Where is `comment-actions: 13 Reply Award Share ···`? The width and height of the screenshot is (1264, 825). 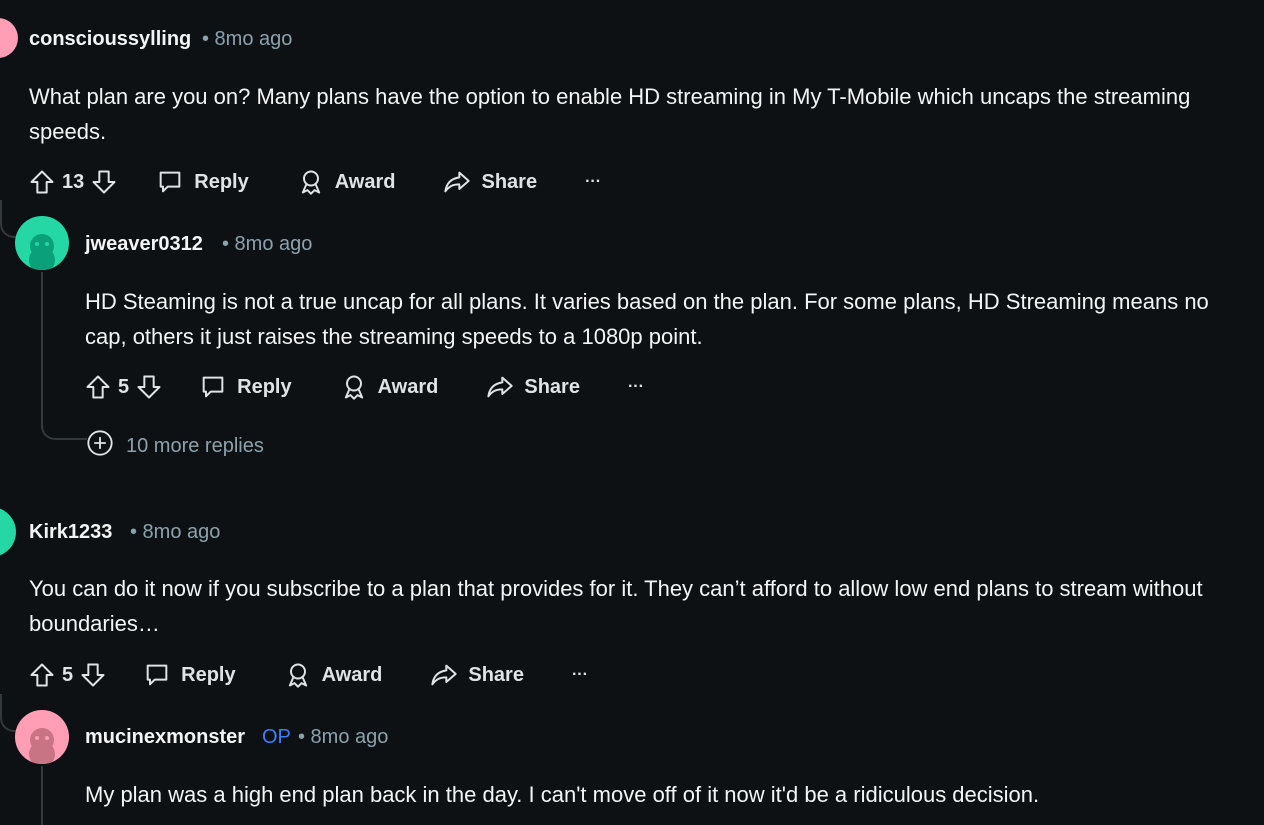 comment-actions: 13 Reply Award Share ··· is located at coordinates (314, 182).